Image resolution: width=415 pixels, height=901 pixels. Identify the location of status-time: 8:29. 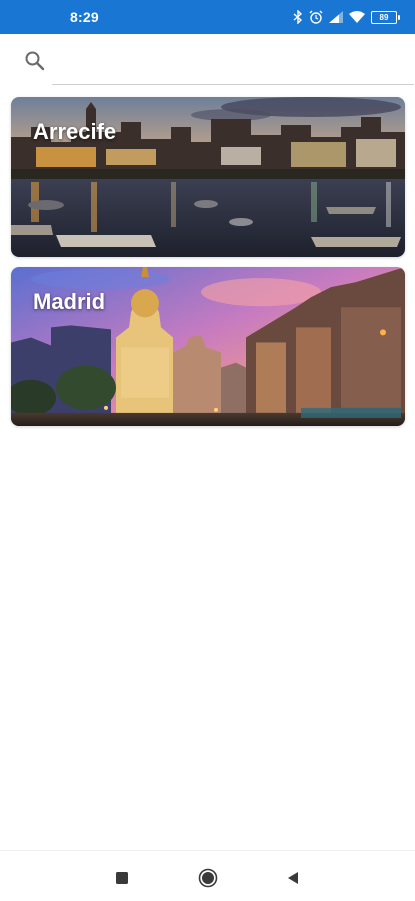
(84, 17).